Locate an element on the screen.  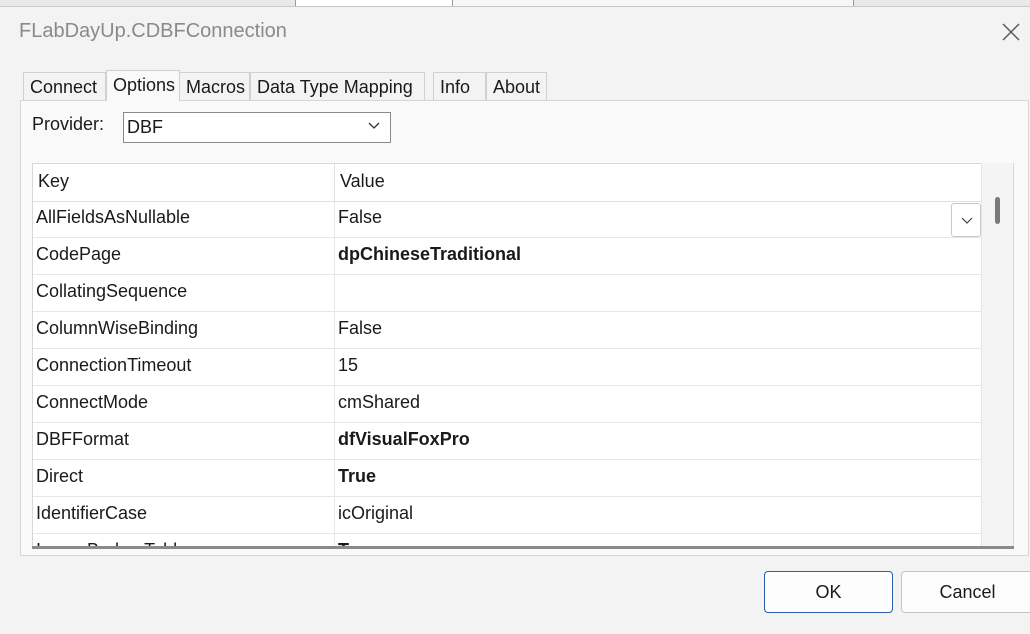
scrollbar-thumb is located at coordinates (997, 210).